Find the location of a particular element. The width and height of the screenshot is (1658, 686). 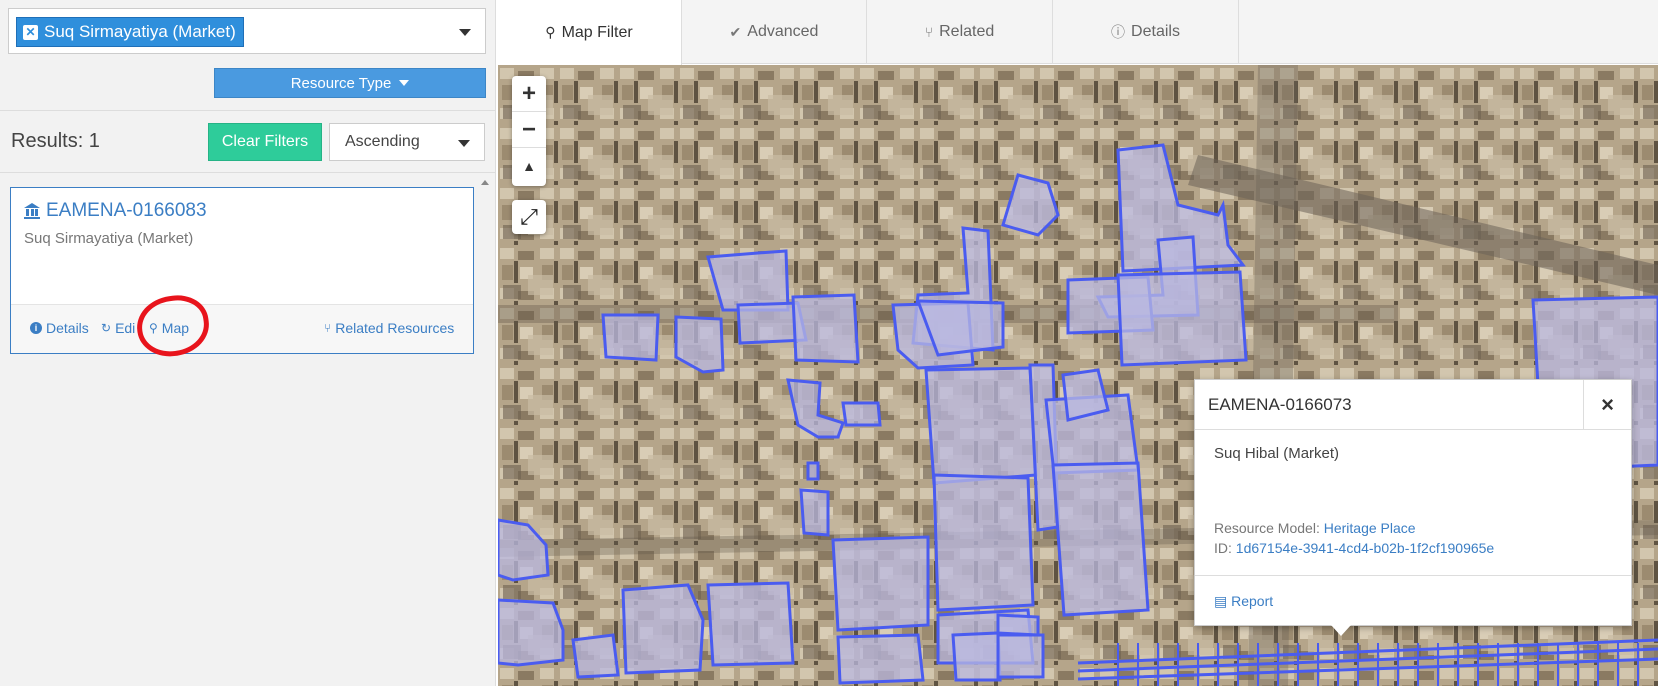

search-filter-select: ✕ Suq Sirmayatiya (Market) is located at coordinates (247, 31).